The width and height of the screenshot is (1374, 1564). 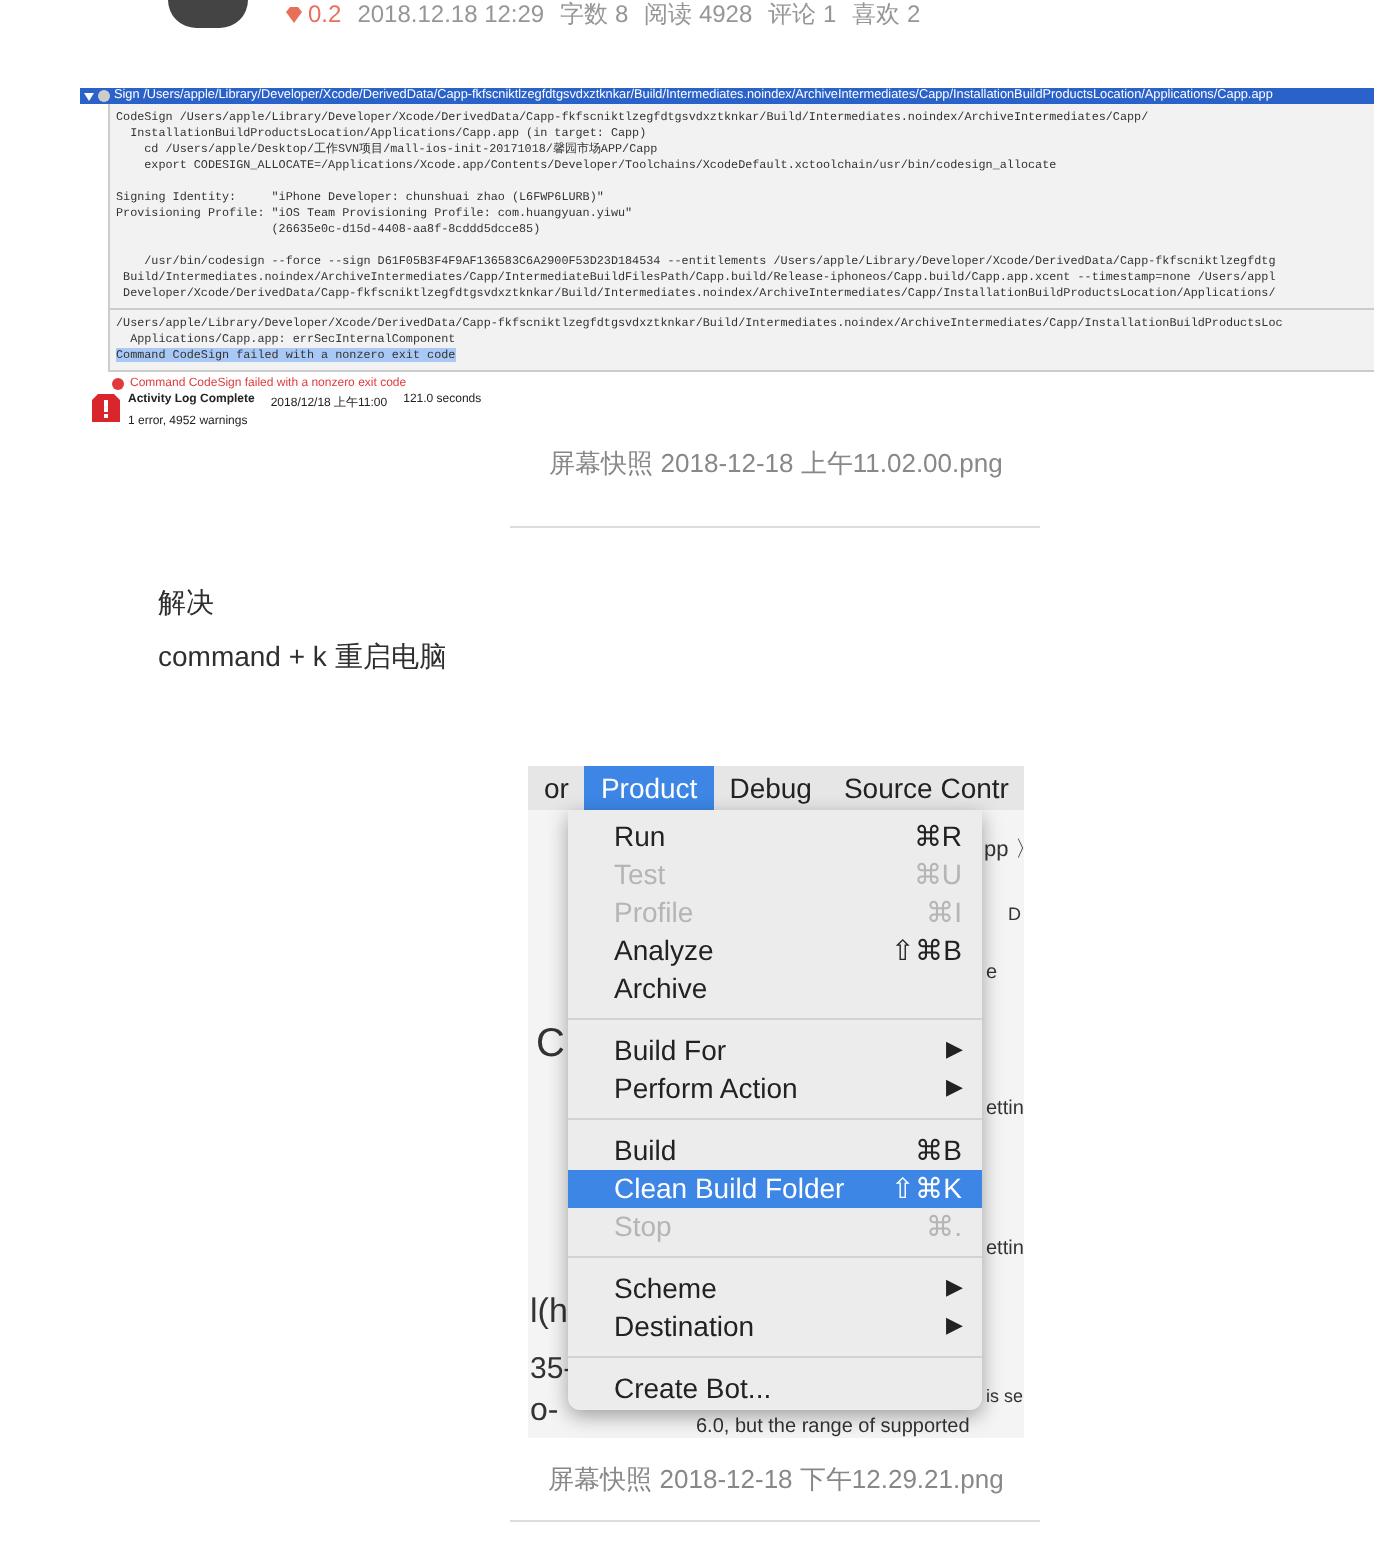 I want to click on disclosure-icon, so click(x=89, y=96).